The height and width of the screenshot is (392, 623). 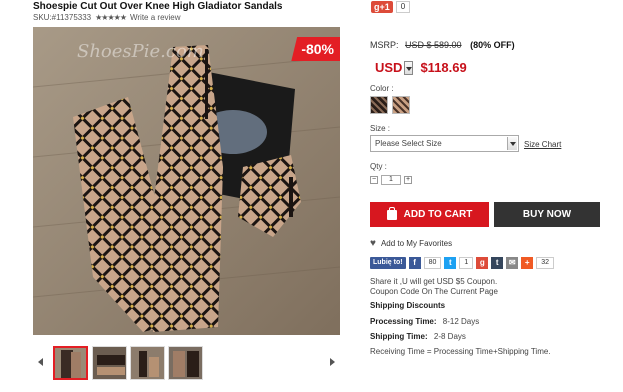 I want to click on sku-label: SKU:#11375333, so click(x=62, y=17).